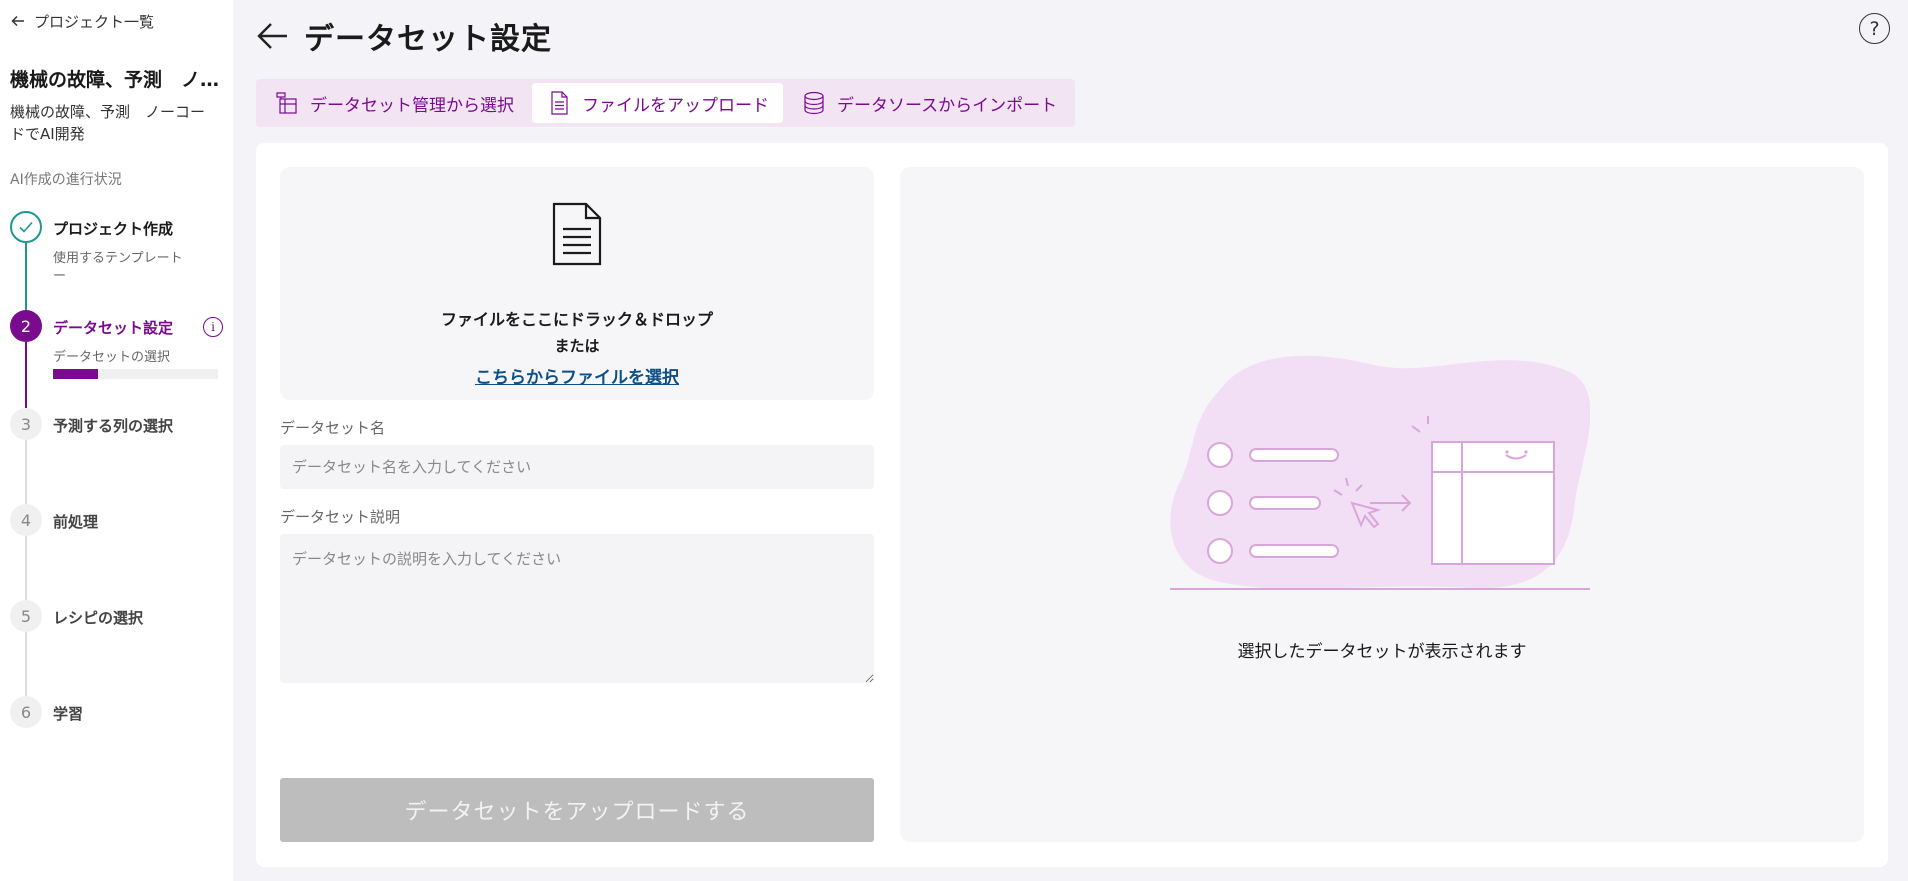 The height and width of the screenshot is (881, 1908). I want to click on step-preprocess: 4 前処理, so click(116, 520).